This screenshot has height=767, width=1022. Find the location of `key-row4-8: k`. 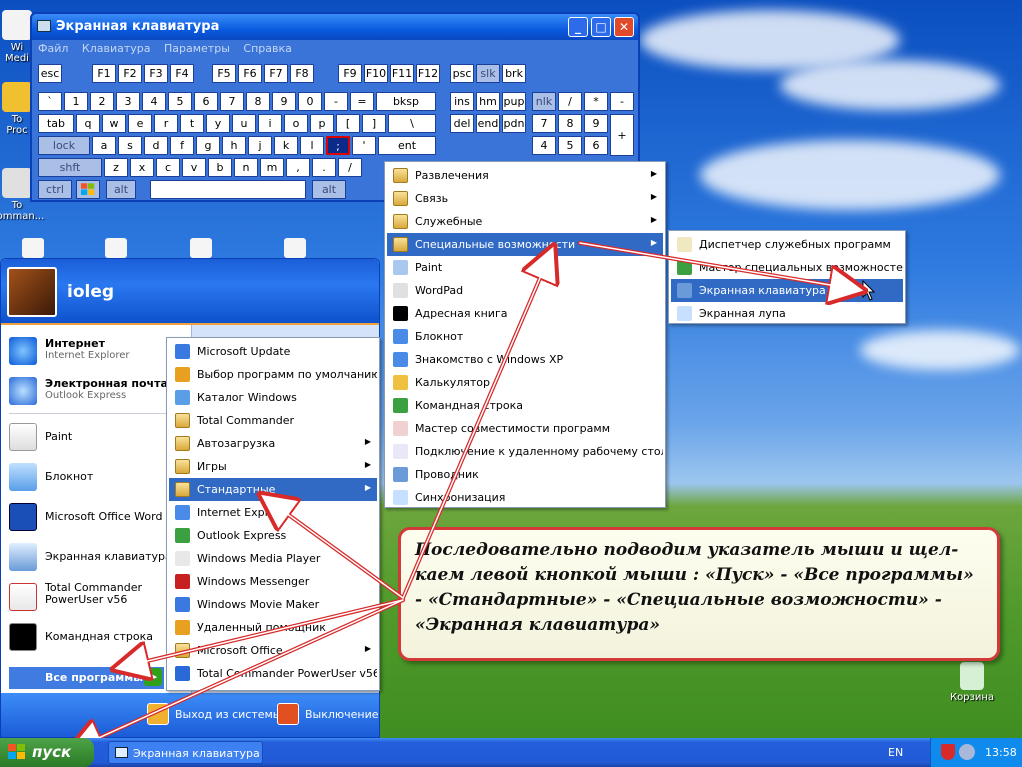

key-row4-8: k is located at coordinates (286, 145).